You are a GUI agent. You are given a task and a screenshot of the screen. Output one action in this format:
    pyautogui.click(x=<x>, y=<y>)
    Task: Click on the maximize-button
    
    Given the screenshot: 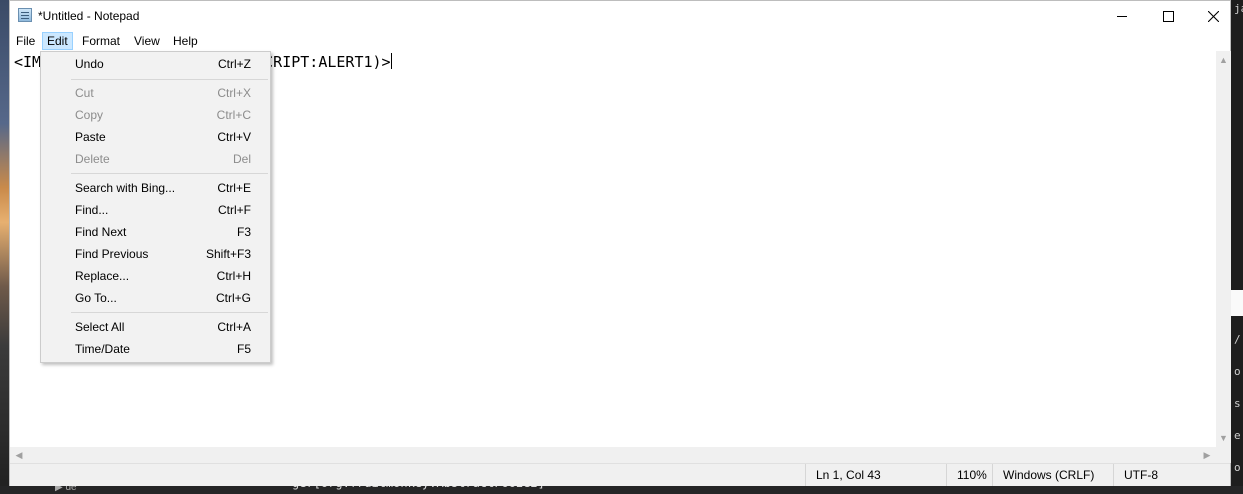 What is the action you would take?
    pyautogui.click(x=1168, y=16)
    